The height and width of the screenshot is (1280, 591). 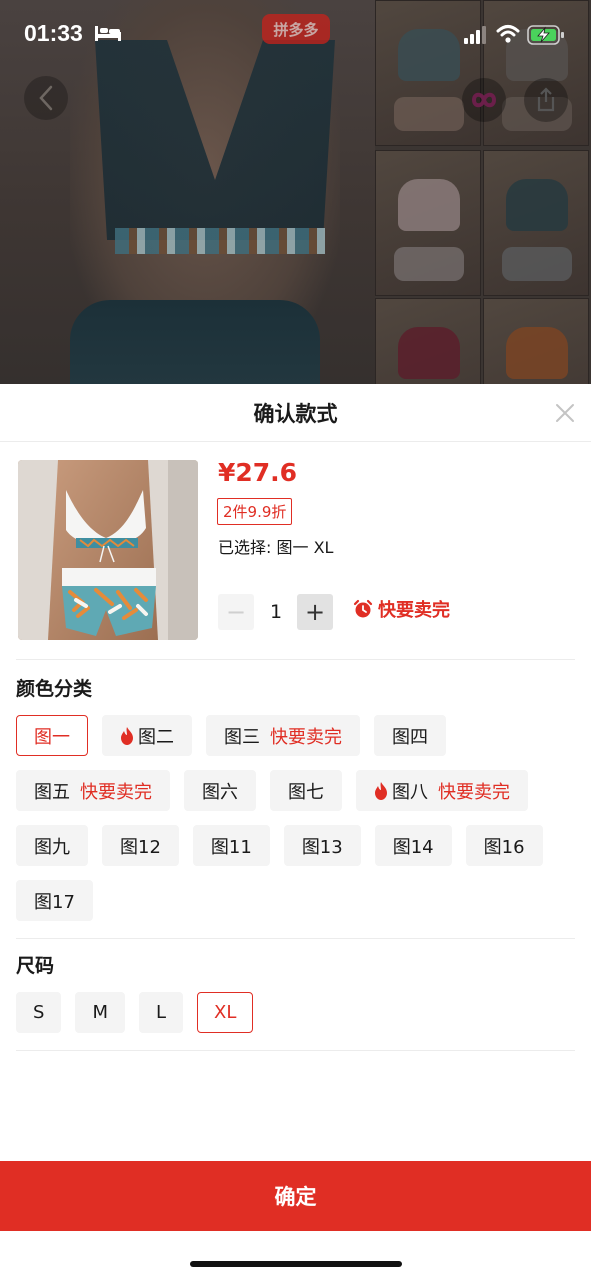 I want to click on color-option: 图九, so click(x=52, y=845).